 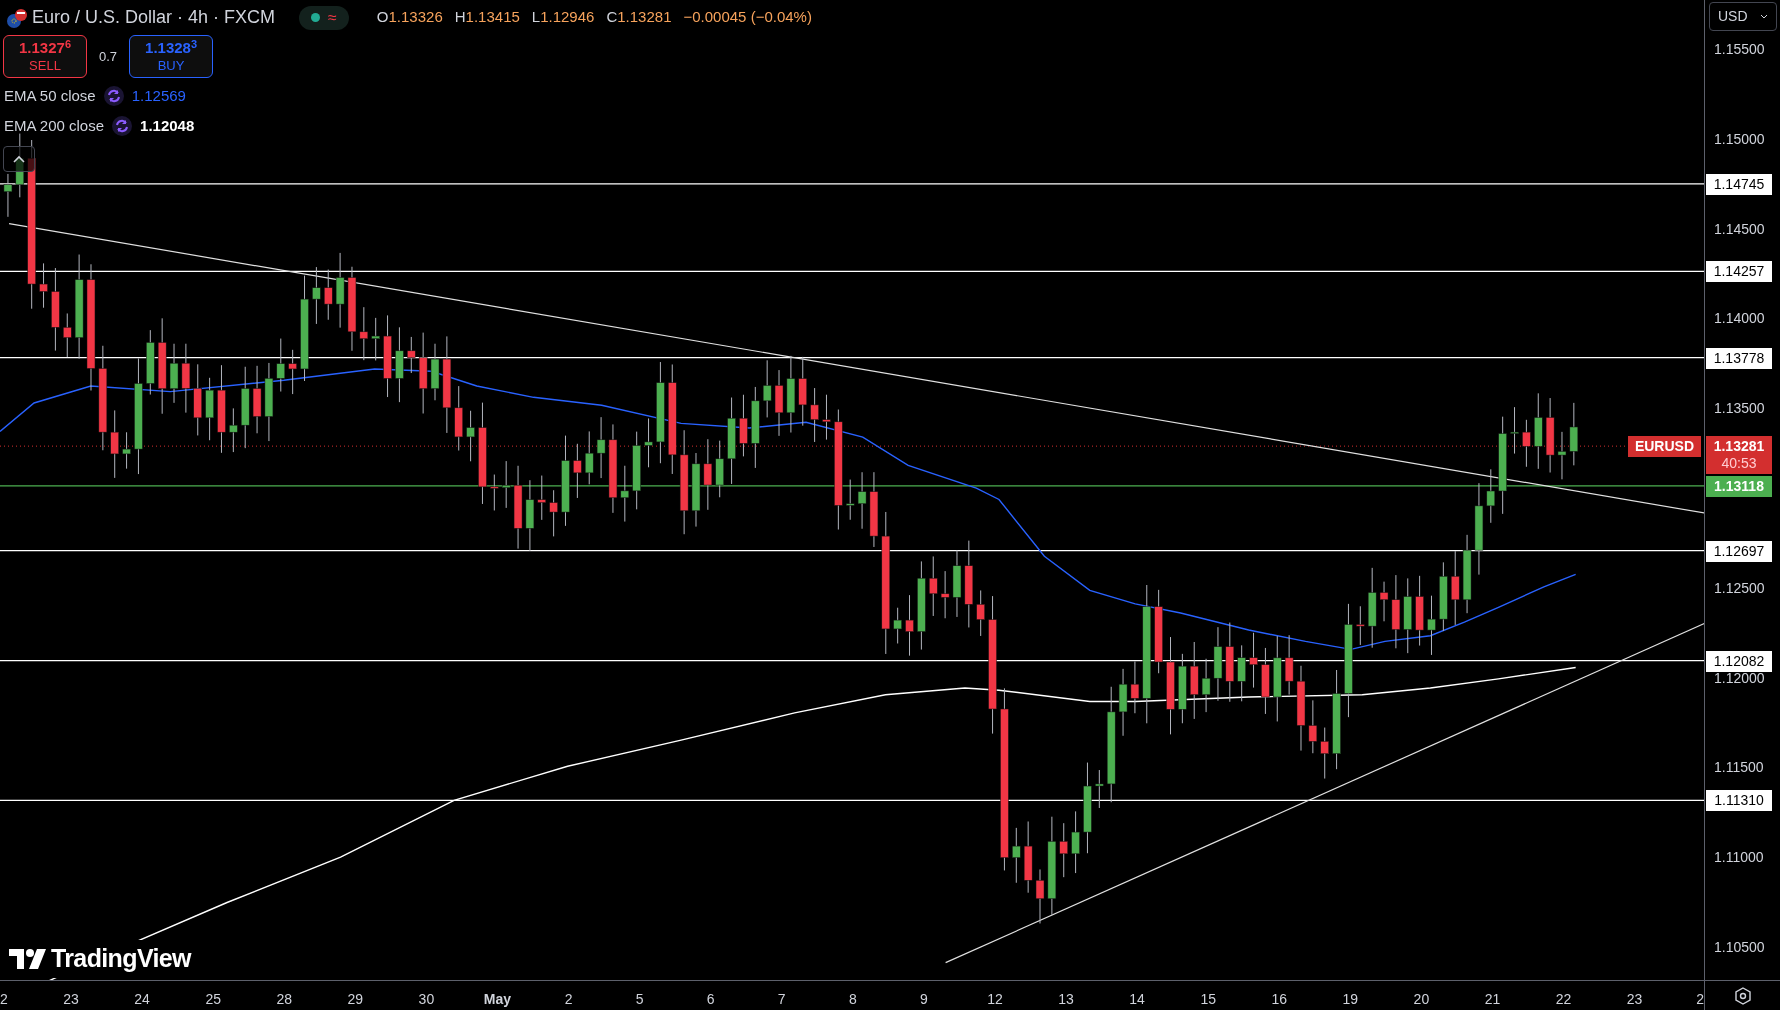 What do you see at coordinates (1739, 858) in the screenshot?
I see `price-axis-label: 1.11000` at bounding box center [1739, 858].